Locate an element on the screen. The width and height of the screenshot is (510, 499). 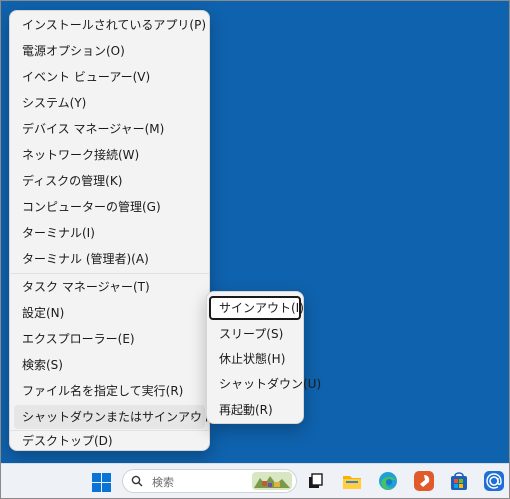
menu-item-task-manager: タスク マネージャー(T) is located at coordinates (109, 287).